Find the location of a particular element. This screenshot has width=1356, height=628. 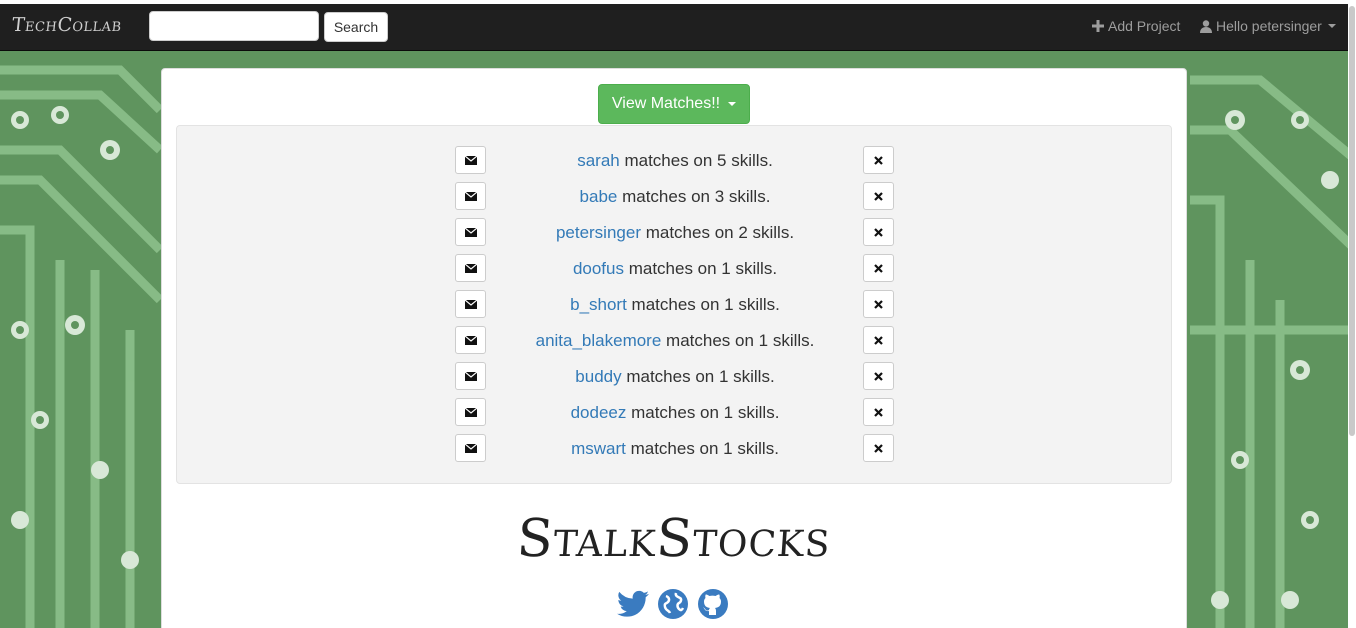

match-row: sarah matches on 5 skills. is located at coordinates (675, 162).